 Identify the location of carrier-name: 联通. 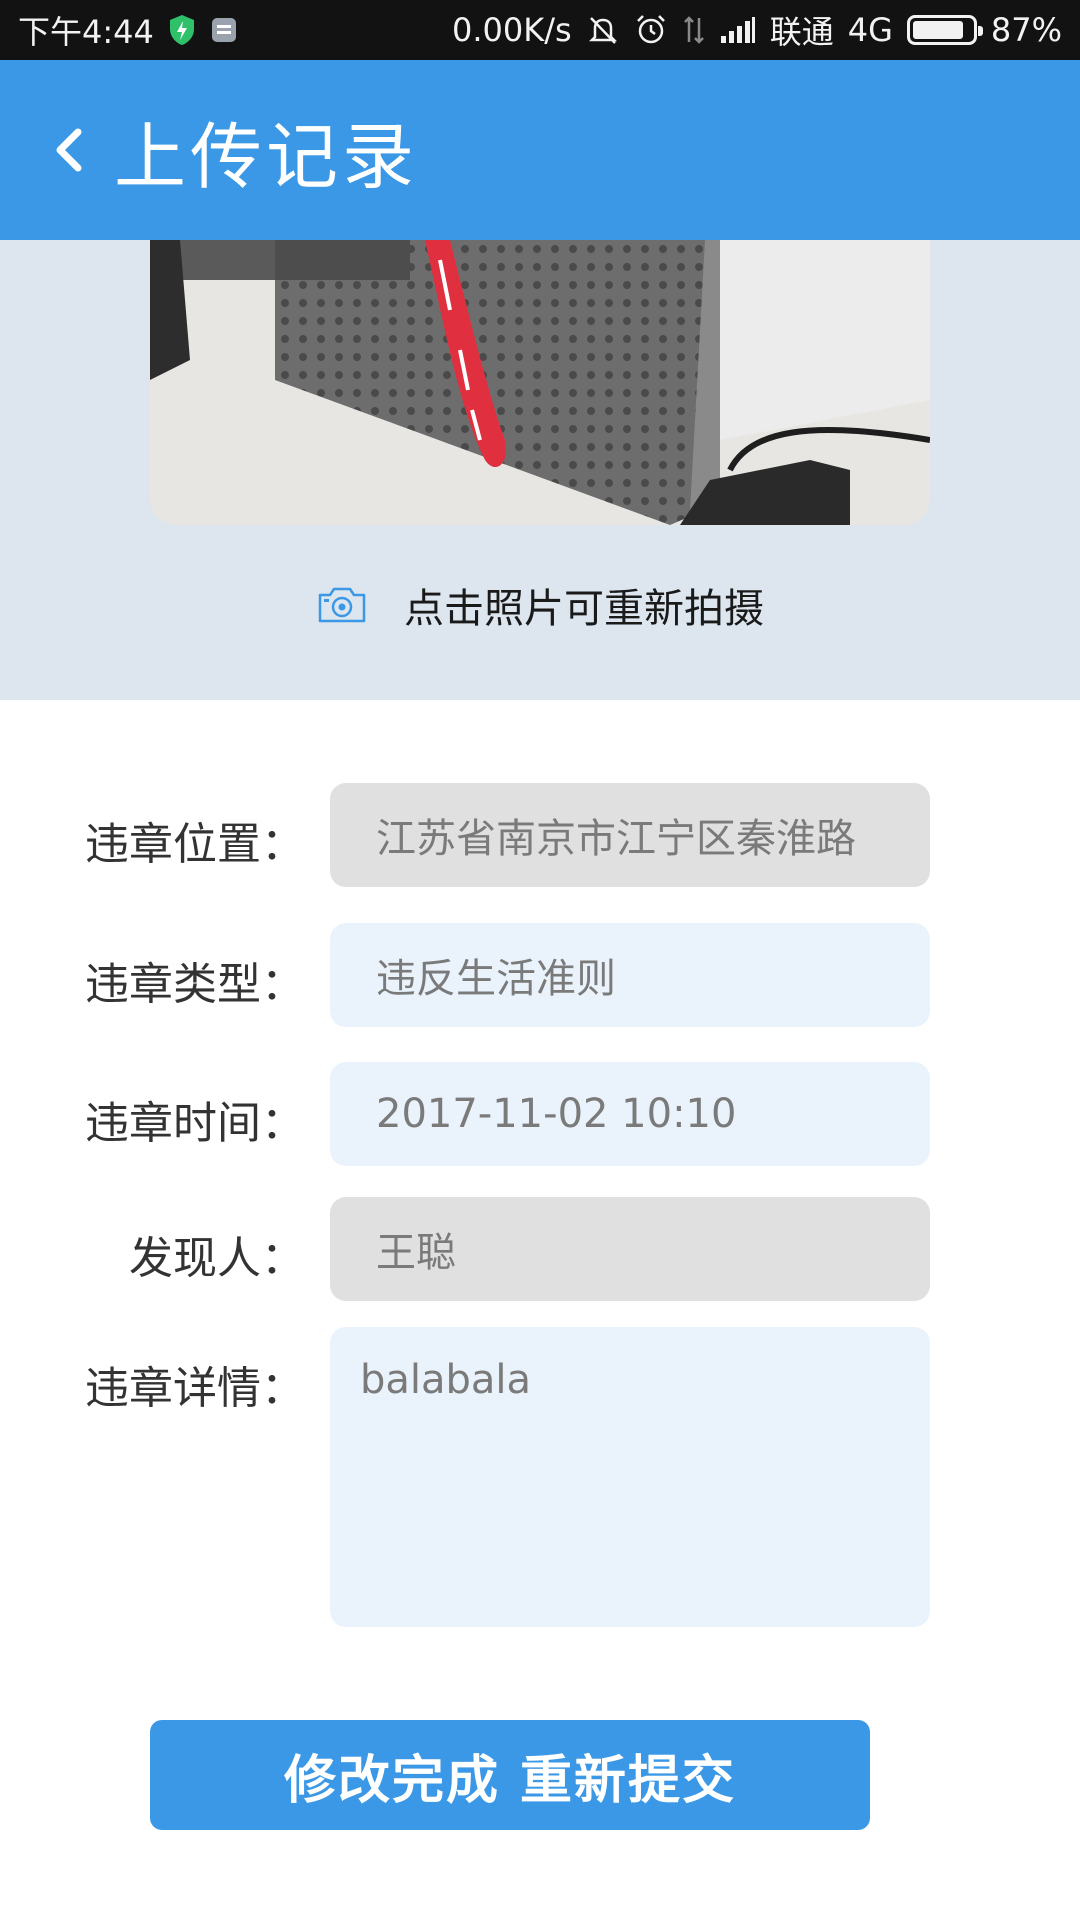
(801, 32).